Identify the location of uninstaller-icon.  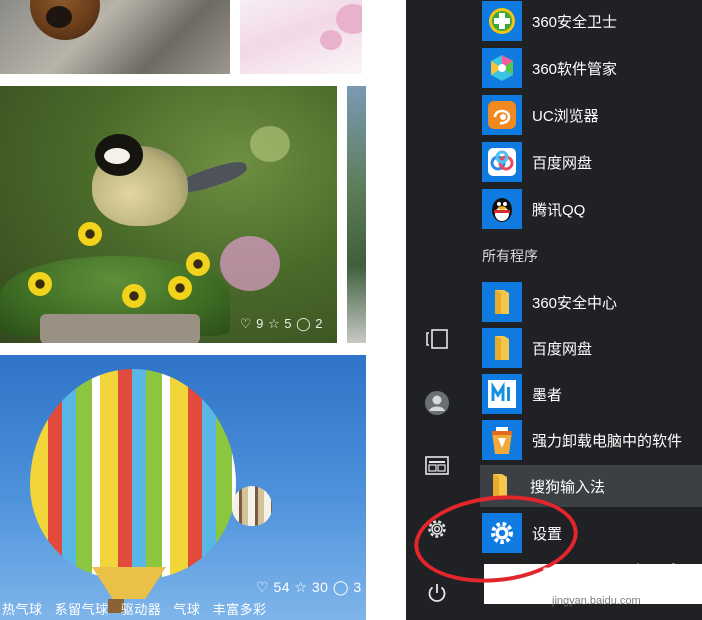
(502, 440).